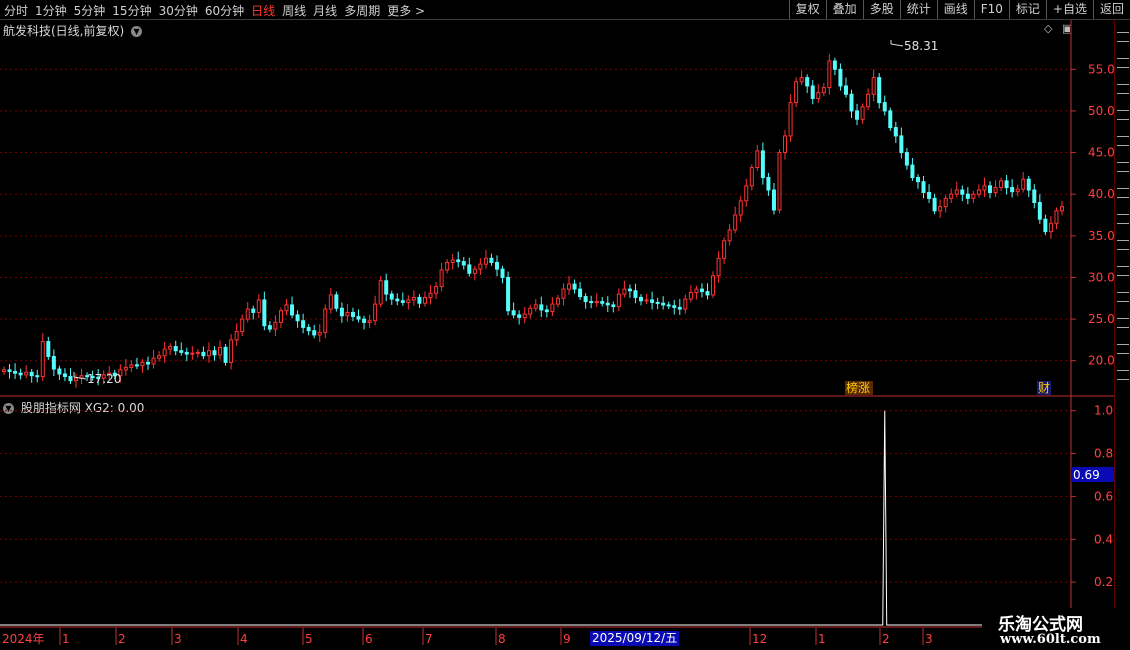 This screenshot has height=650, width=1130. What do you see at coordinates (23, 639) in the screenshot?
I see `year-label: 2024年` at bounding box center [23, 639].